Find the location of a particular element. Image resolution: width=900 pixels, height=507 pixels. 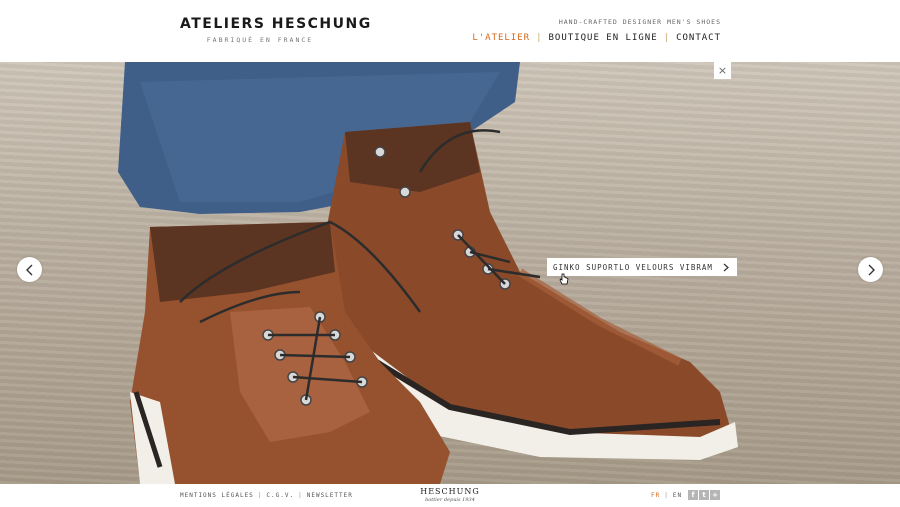

lang-fr: FR is located at coordinates (655, 495).